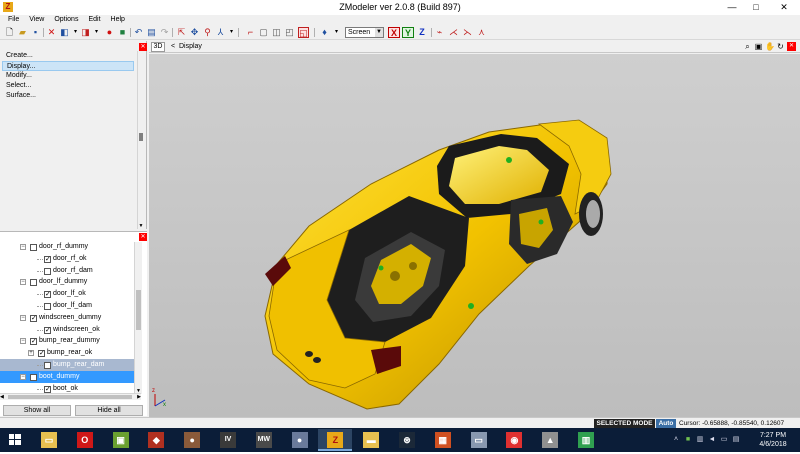 Image resolution: width=800 pixels, height=454 pixels. Describe the element at coordinates (67, 247) in the screenshot. I see `tree-row: − door_rf_dummy` at that location.